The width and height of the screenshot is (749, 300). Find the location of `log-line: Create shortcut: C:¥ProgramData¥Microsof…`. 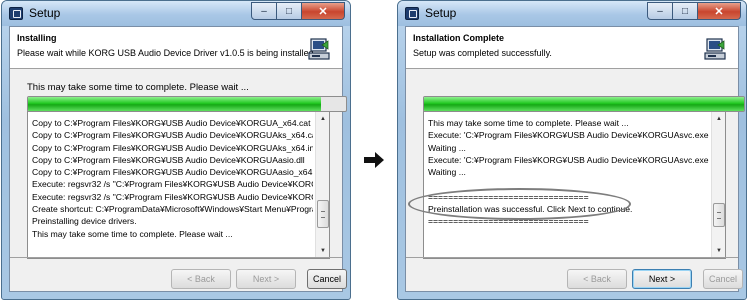

log-line: Create shortcut: C:¥ProgramData¥Microsof… is located at coordinates (172, 209).